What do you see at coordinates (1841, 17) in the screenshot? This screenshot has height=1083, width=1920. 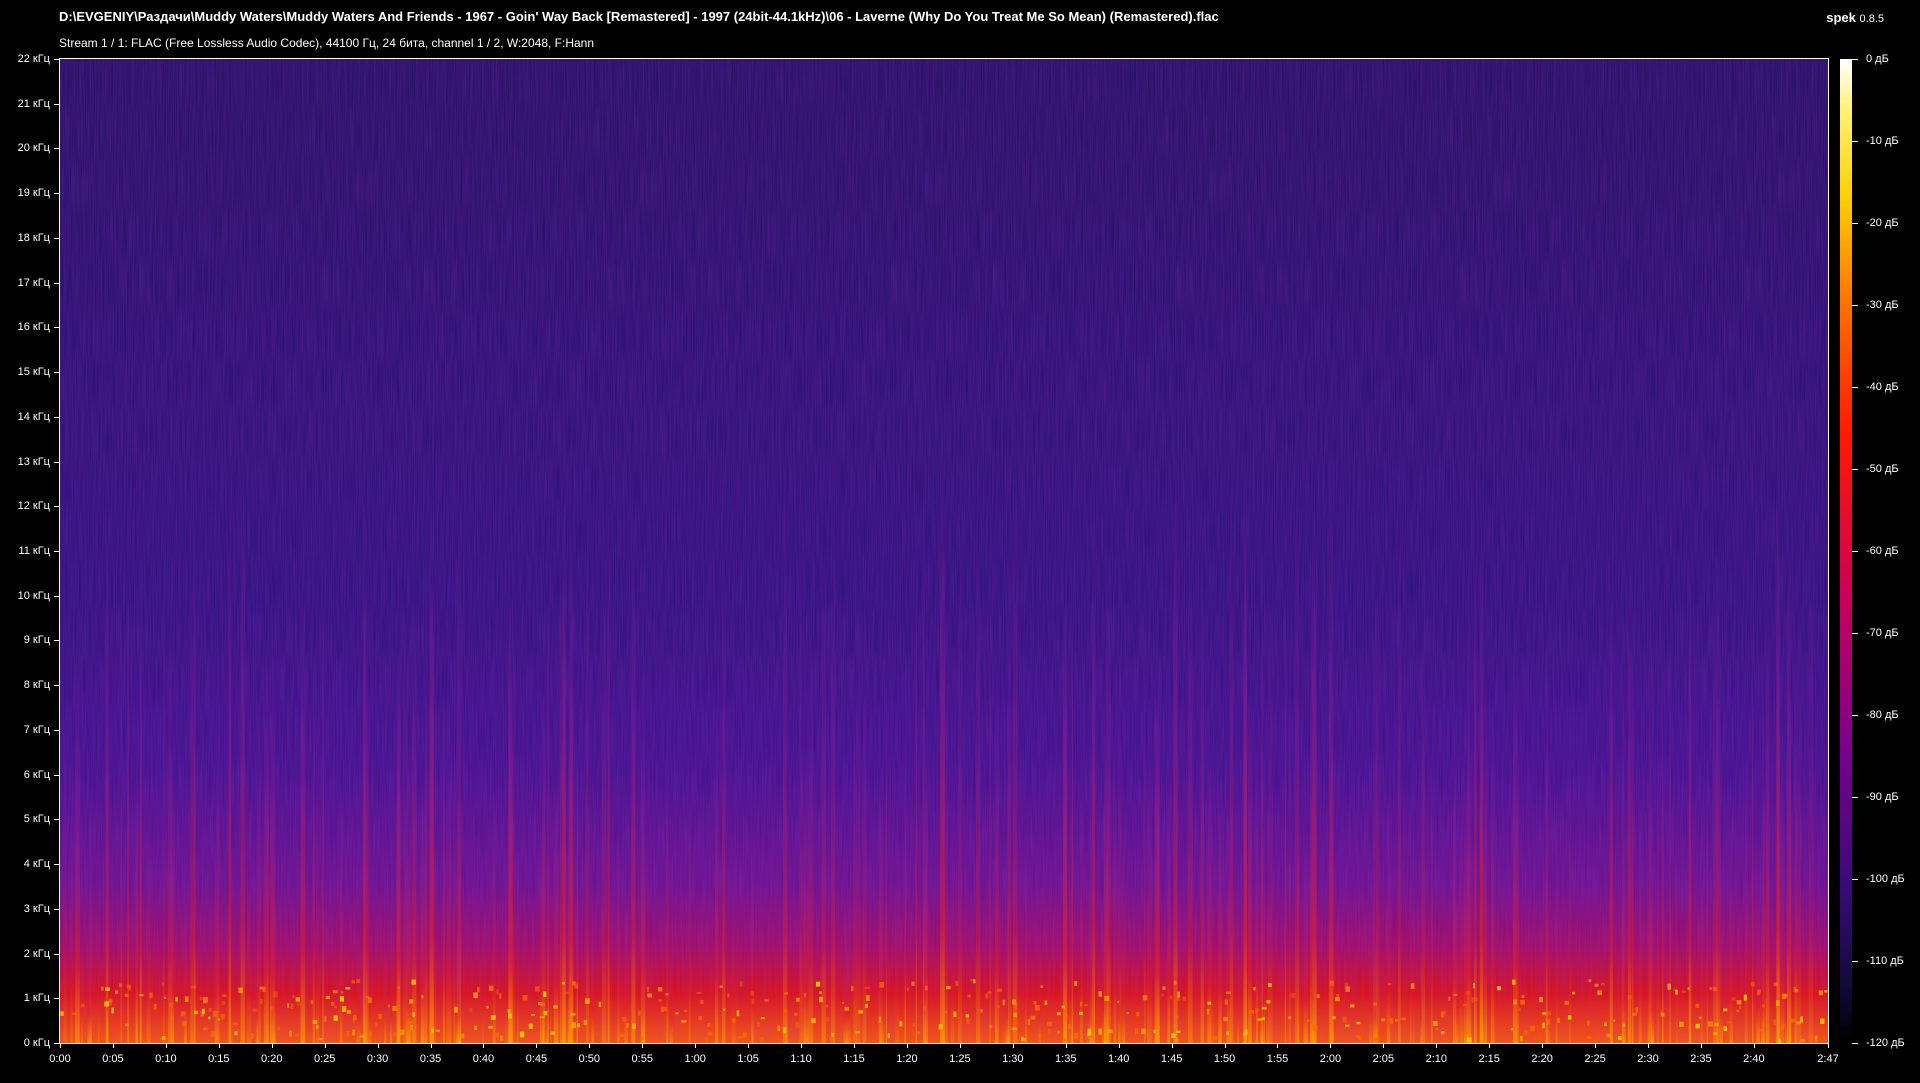 I see `app-name: spek` at bounding box center [1841, 17].